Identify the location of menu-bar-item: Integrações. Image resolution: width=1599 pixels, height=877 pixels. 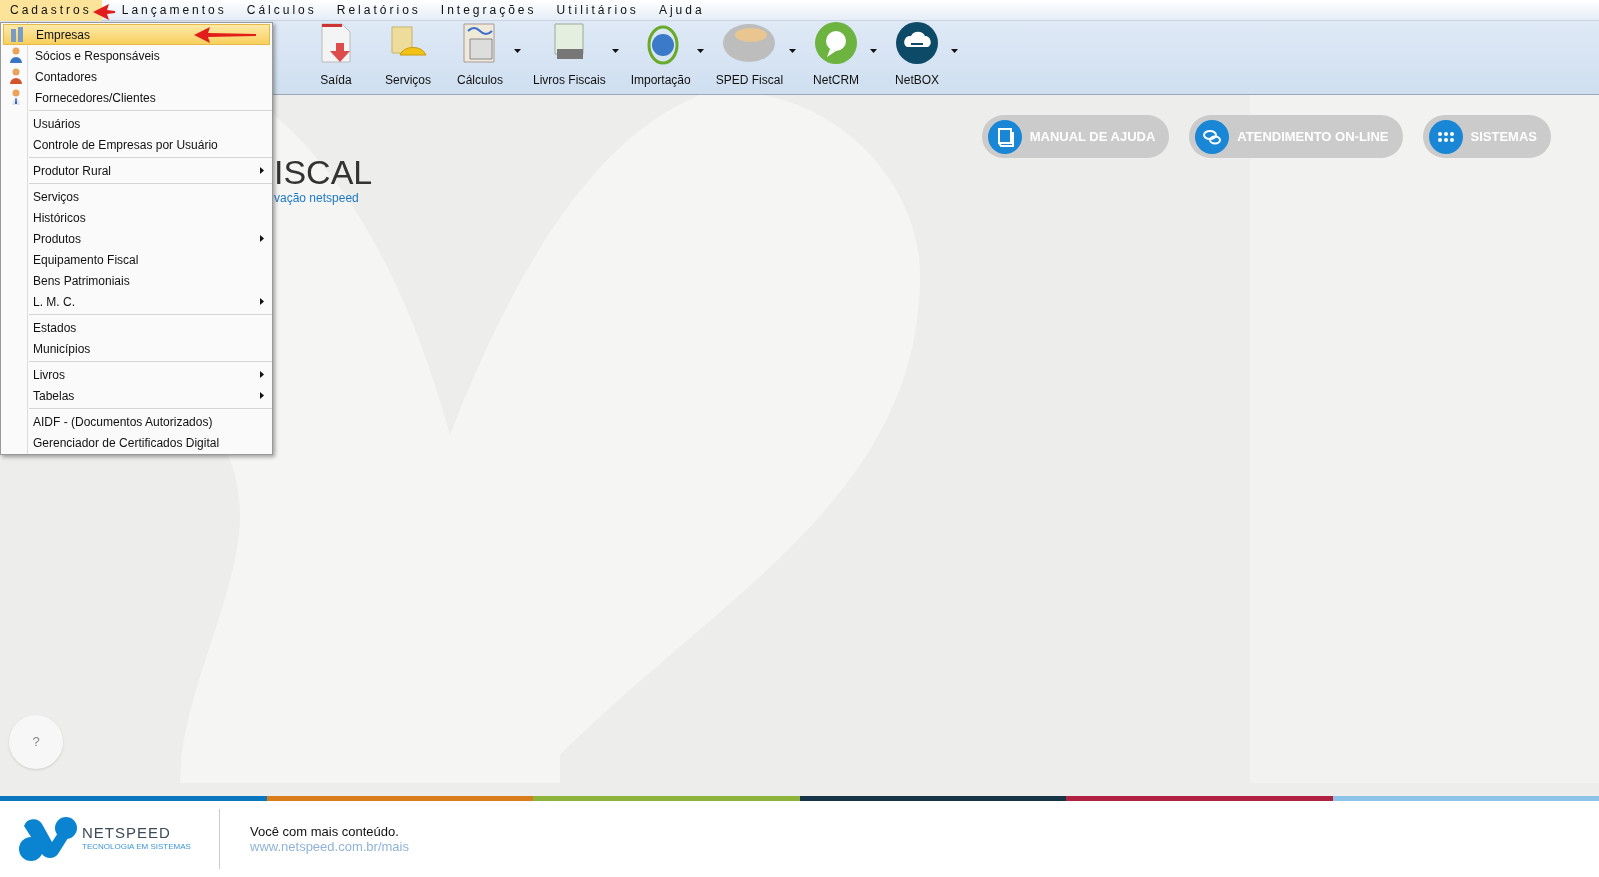
(488, 10).